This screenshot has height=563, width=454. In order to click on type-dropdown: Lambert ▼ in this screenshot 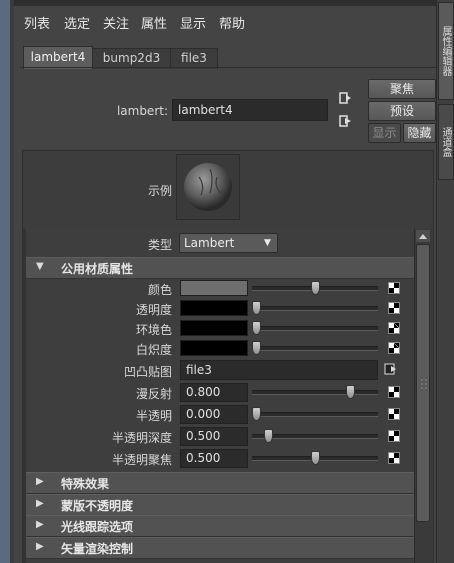, I will do `click(228, 243)`.